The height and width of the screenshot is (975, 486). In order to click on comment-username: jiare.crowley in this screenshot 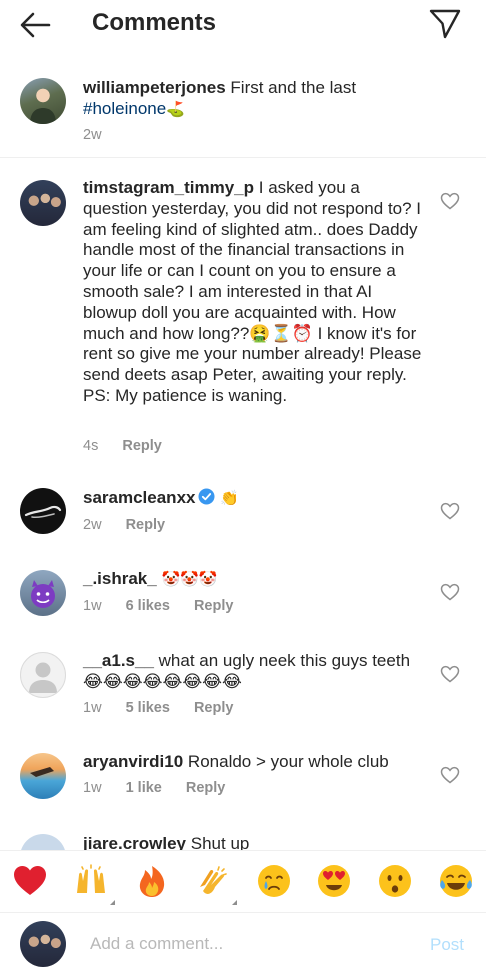, I will do `click(134, 842)`.